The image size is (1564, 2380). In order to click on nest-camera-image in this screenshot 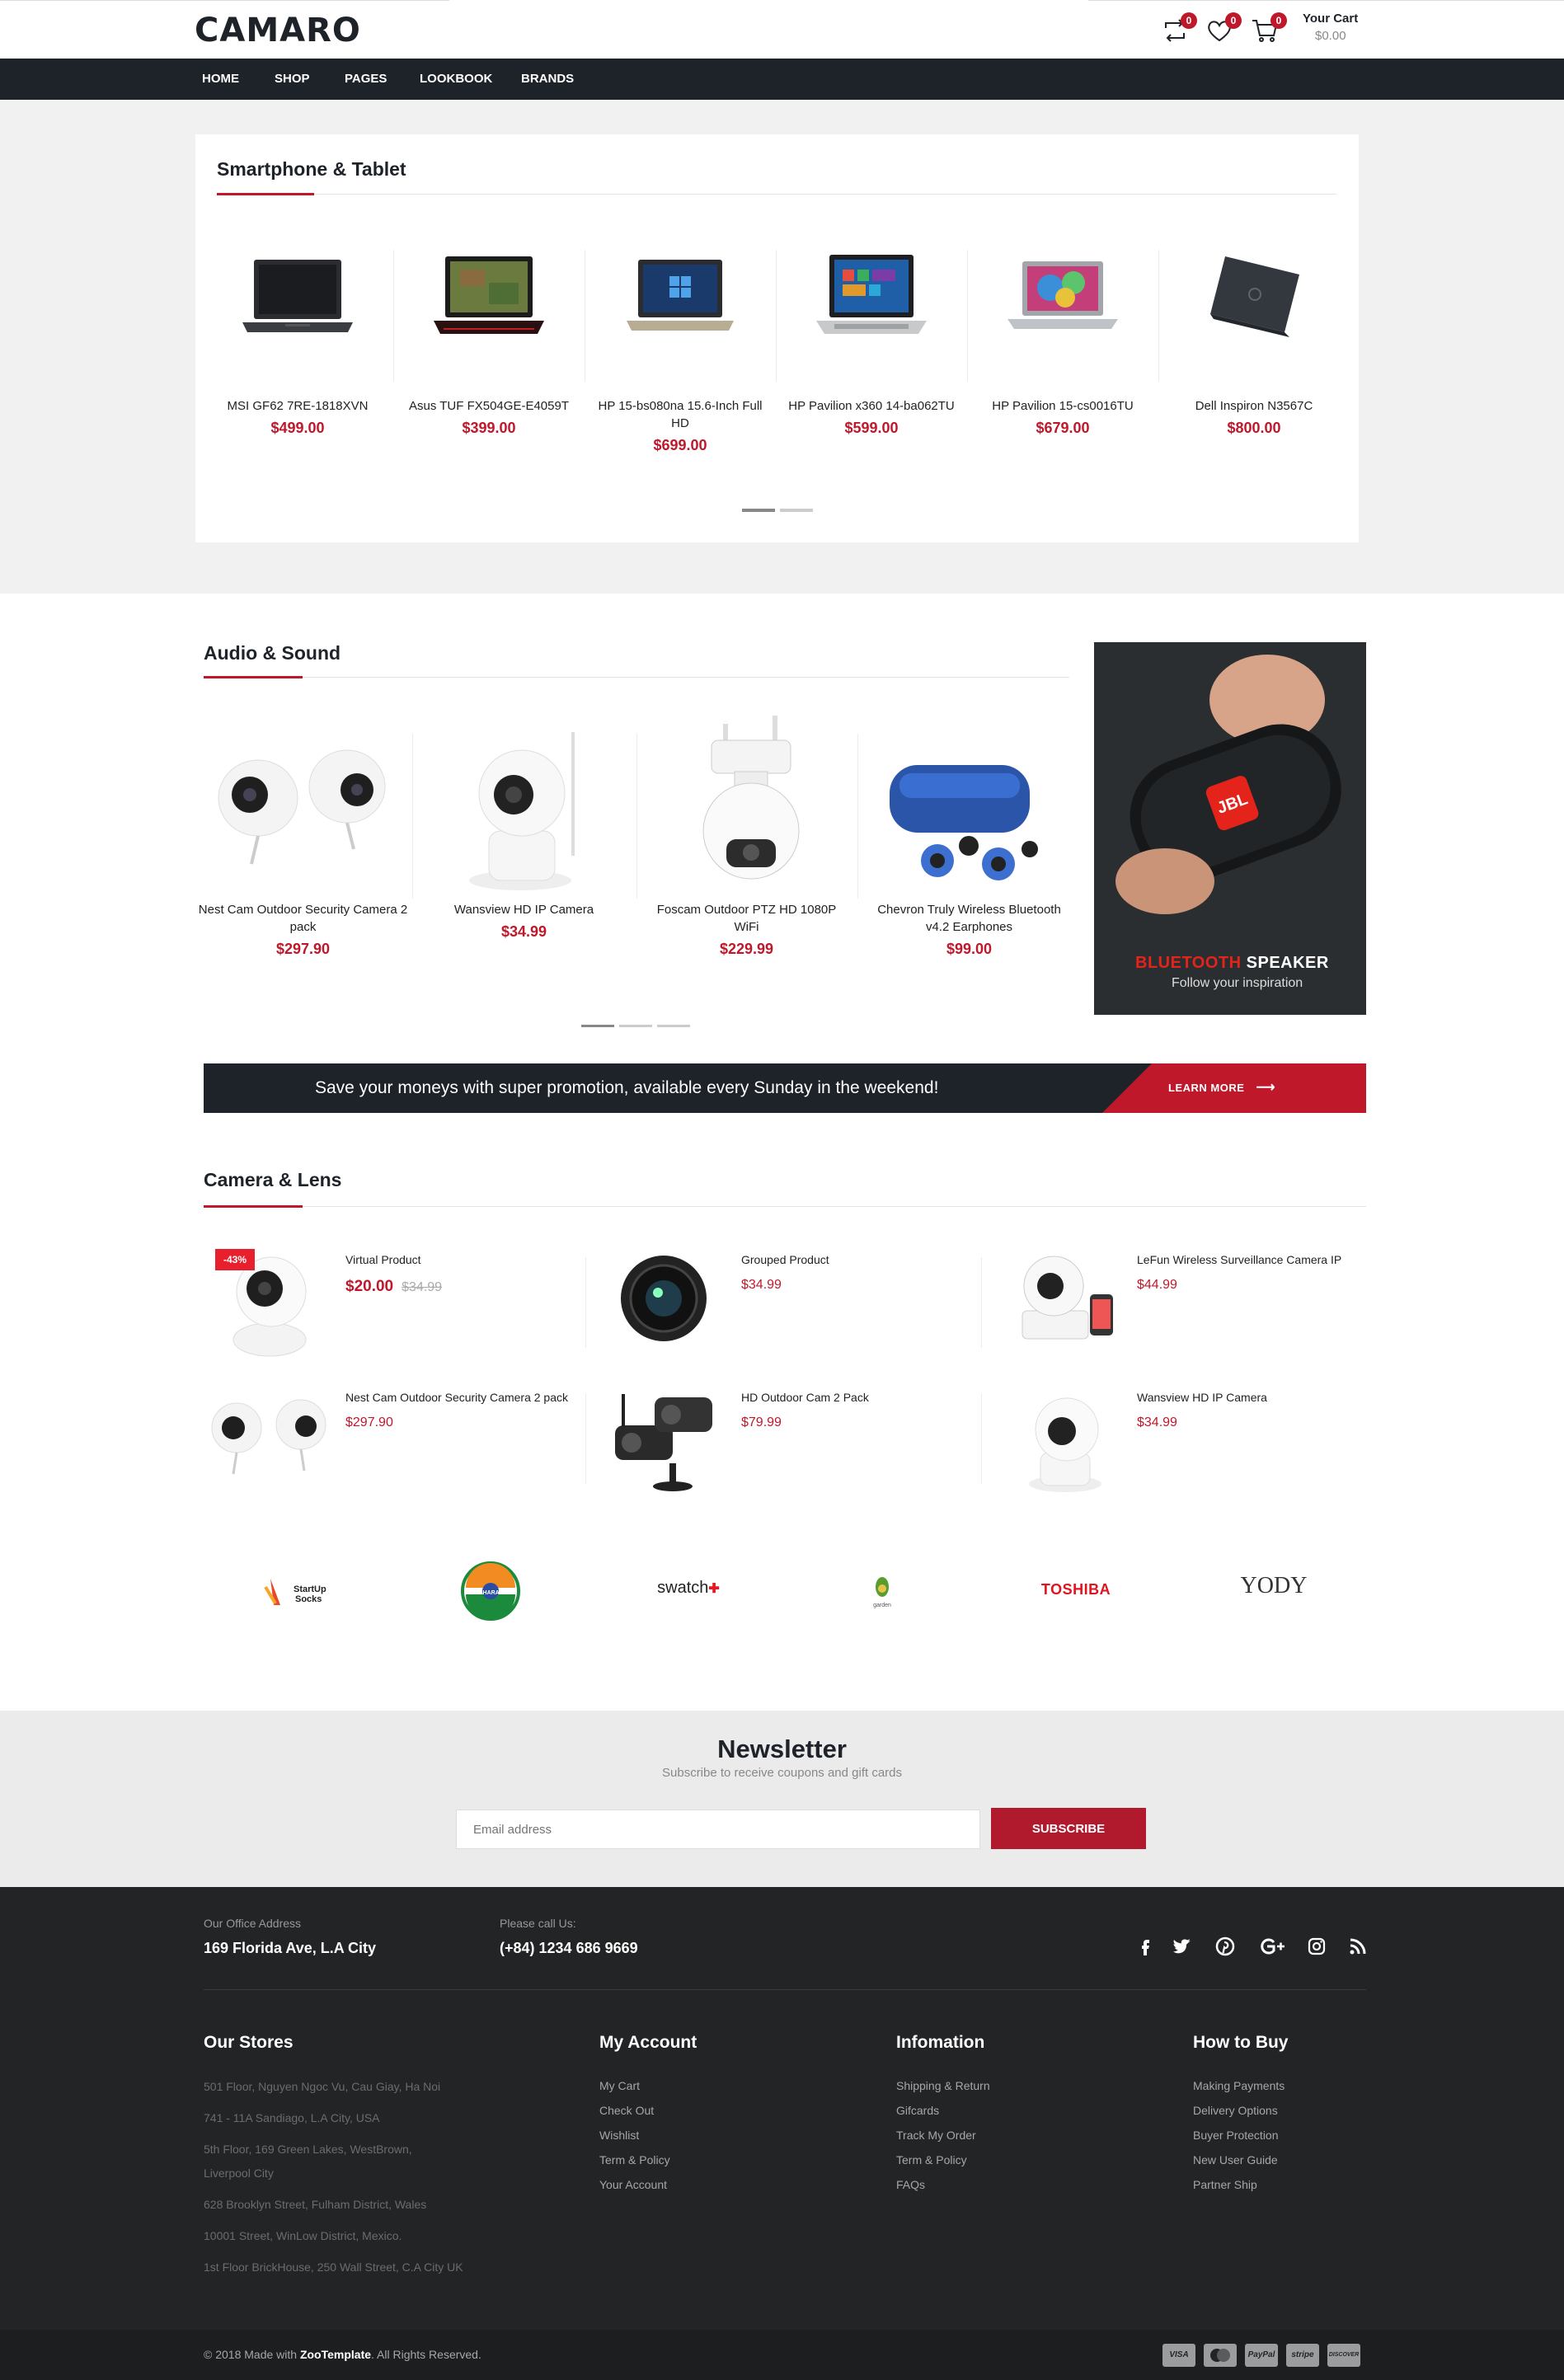, I will do `click(270, 1434)`.